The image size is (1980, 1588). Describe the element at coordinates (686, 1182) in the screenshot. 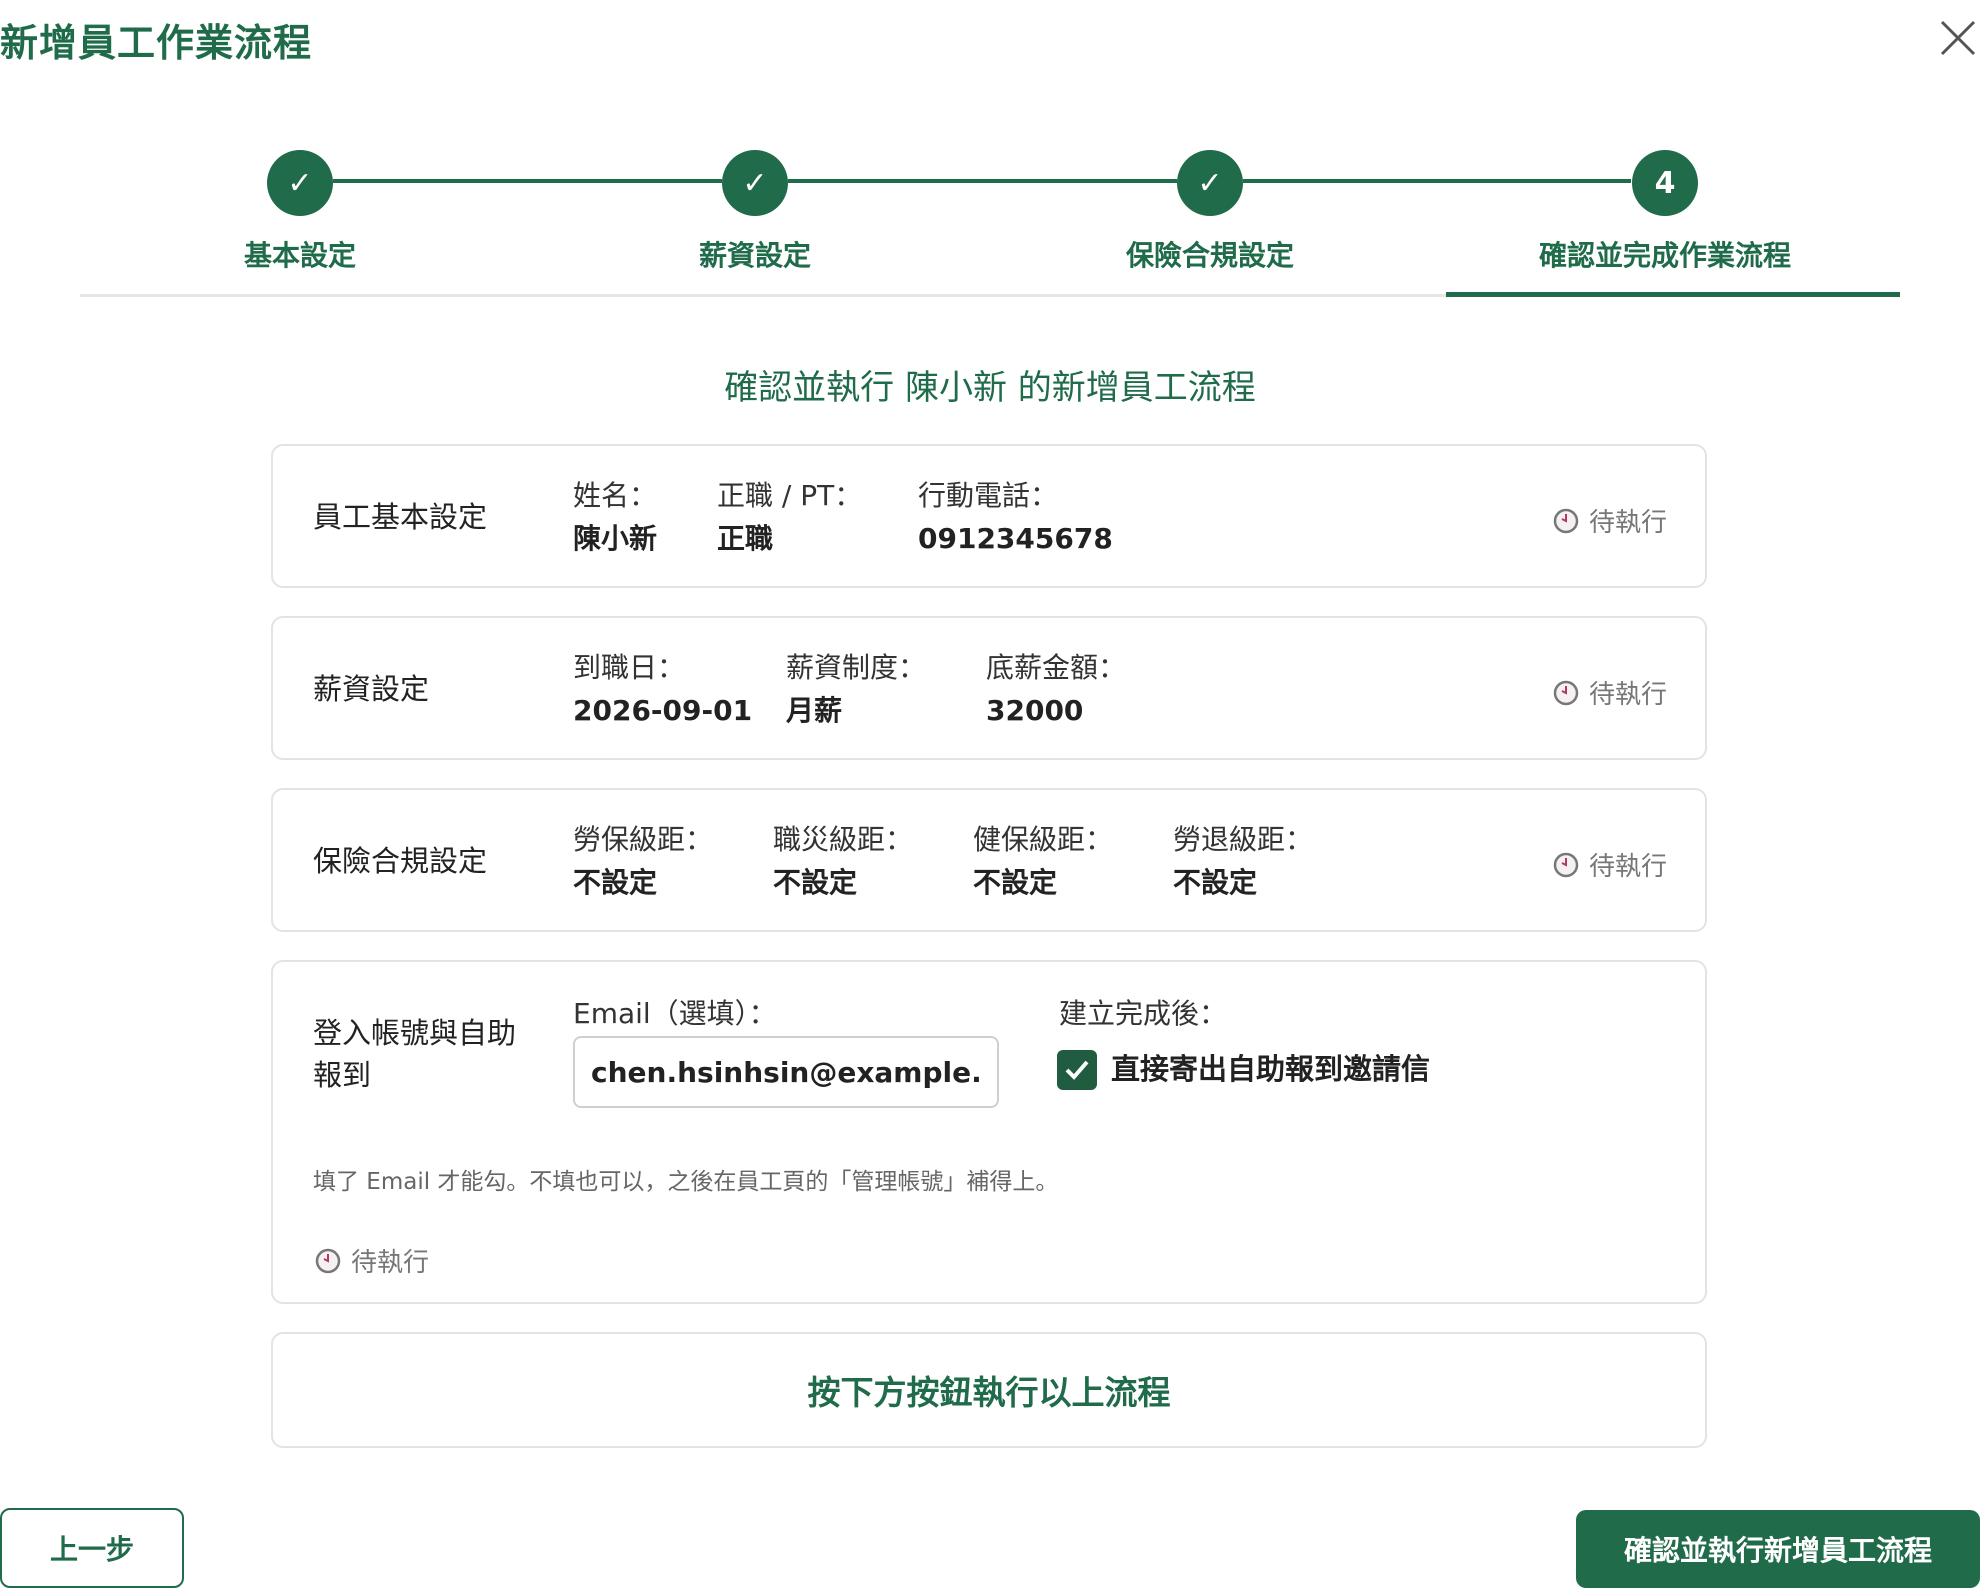

I see `email-hint: 填了 Email 才能勾。不填也可以，之後在員工頁的「管理帳號」補得上。` at that location.